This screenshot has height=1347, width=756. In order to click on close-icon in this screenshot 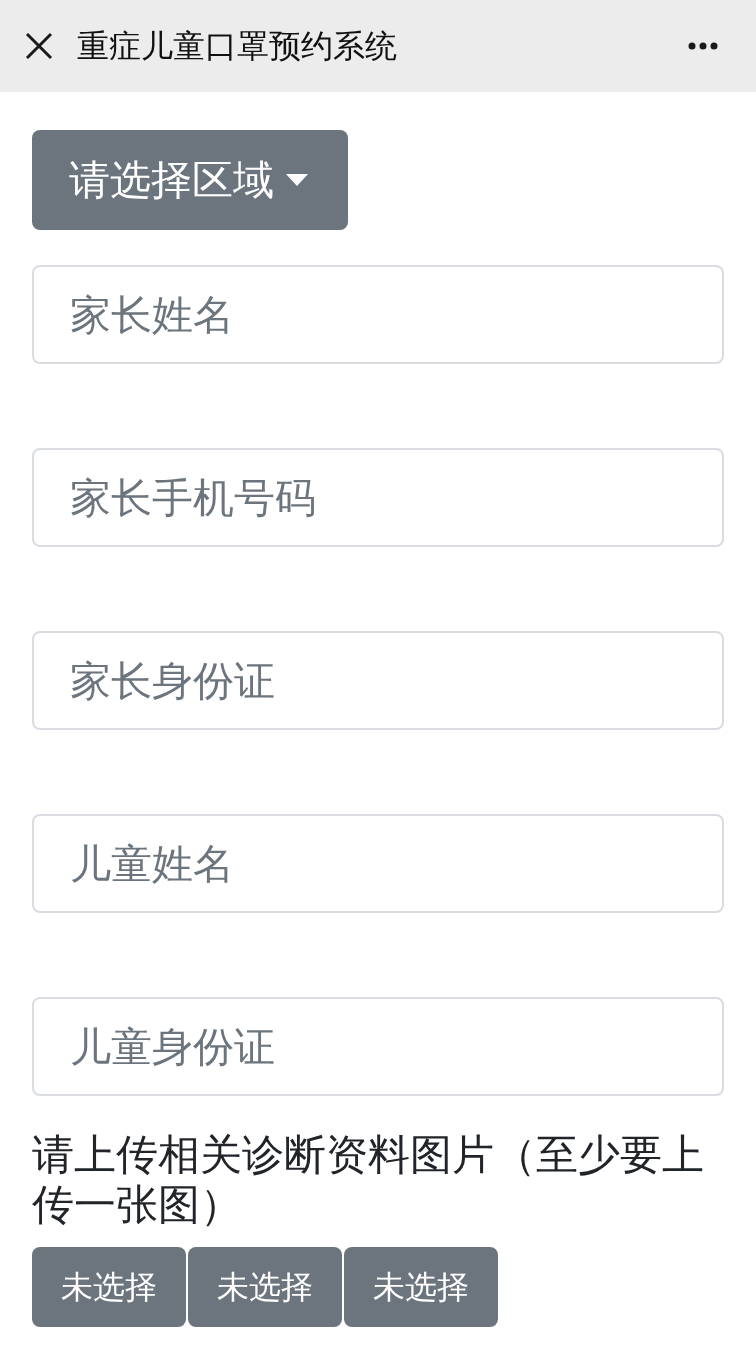, I will do `click(39, 46)`.